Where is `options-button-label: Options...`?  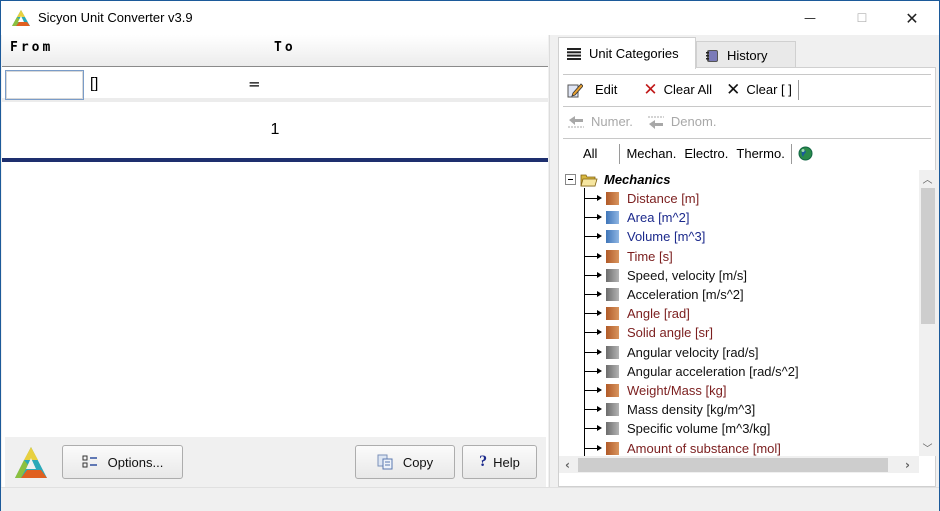
options-button-label: Options... is located at coordinates (135, 462).